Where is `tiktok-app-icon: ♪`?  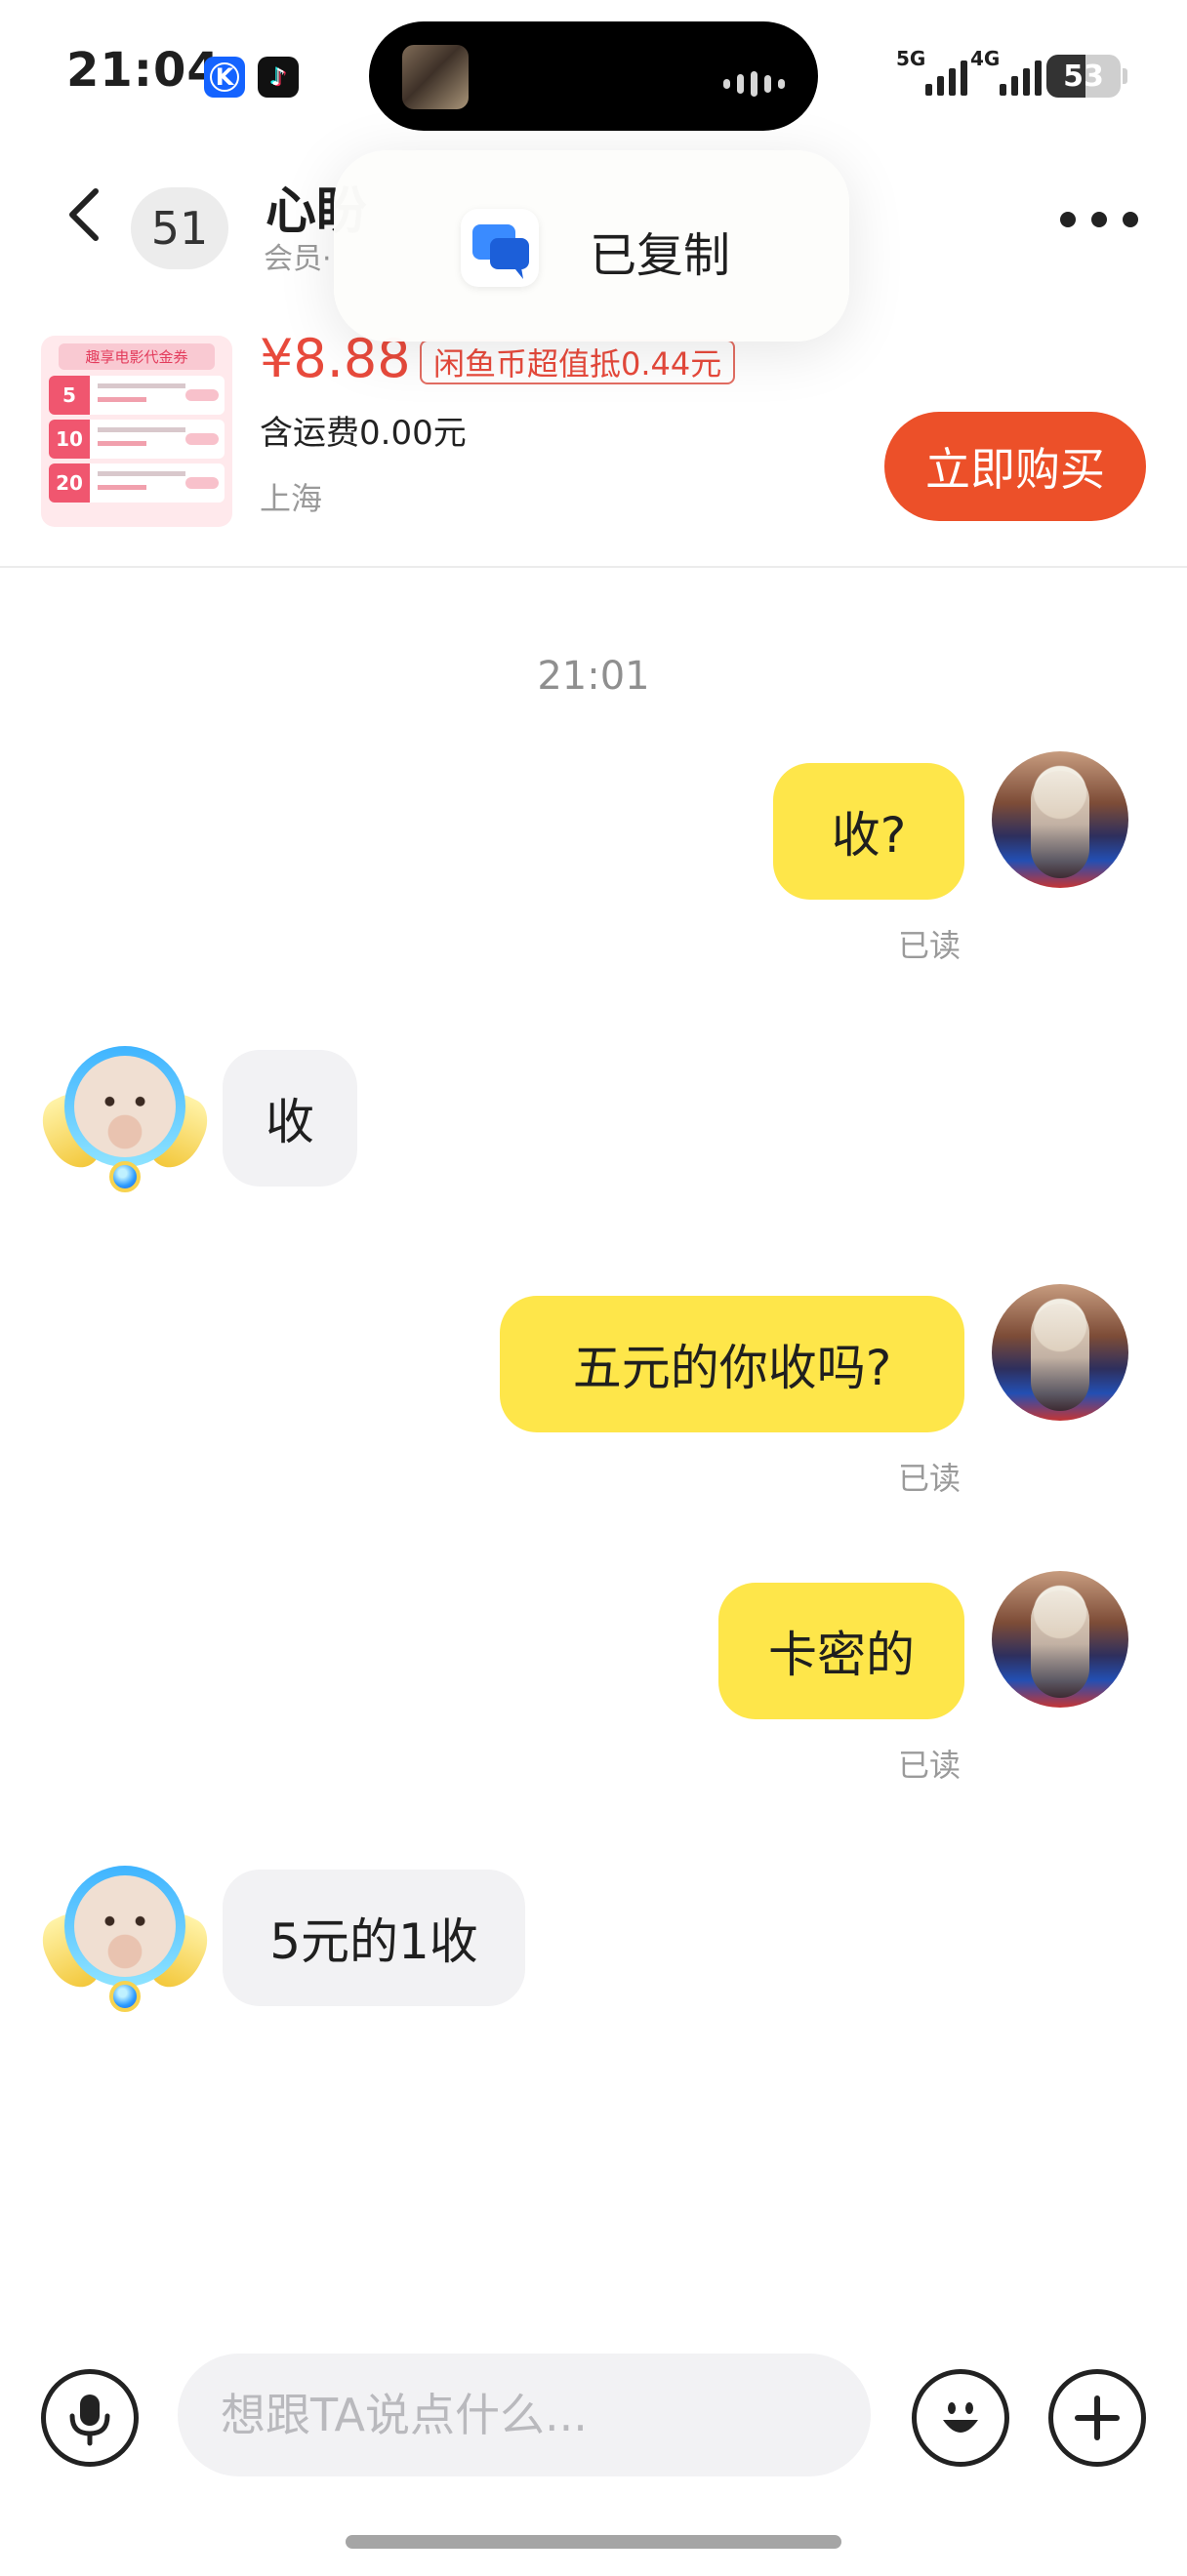 tiktok-app-icon: ♪ is located at coordinates (278, 77).